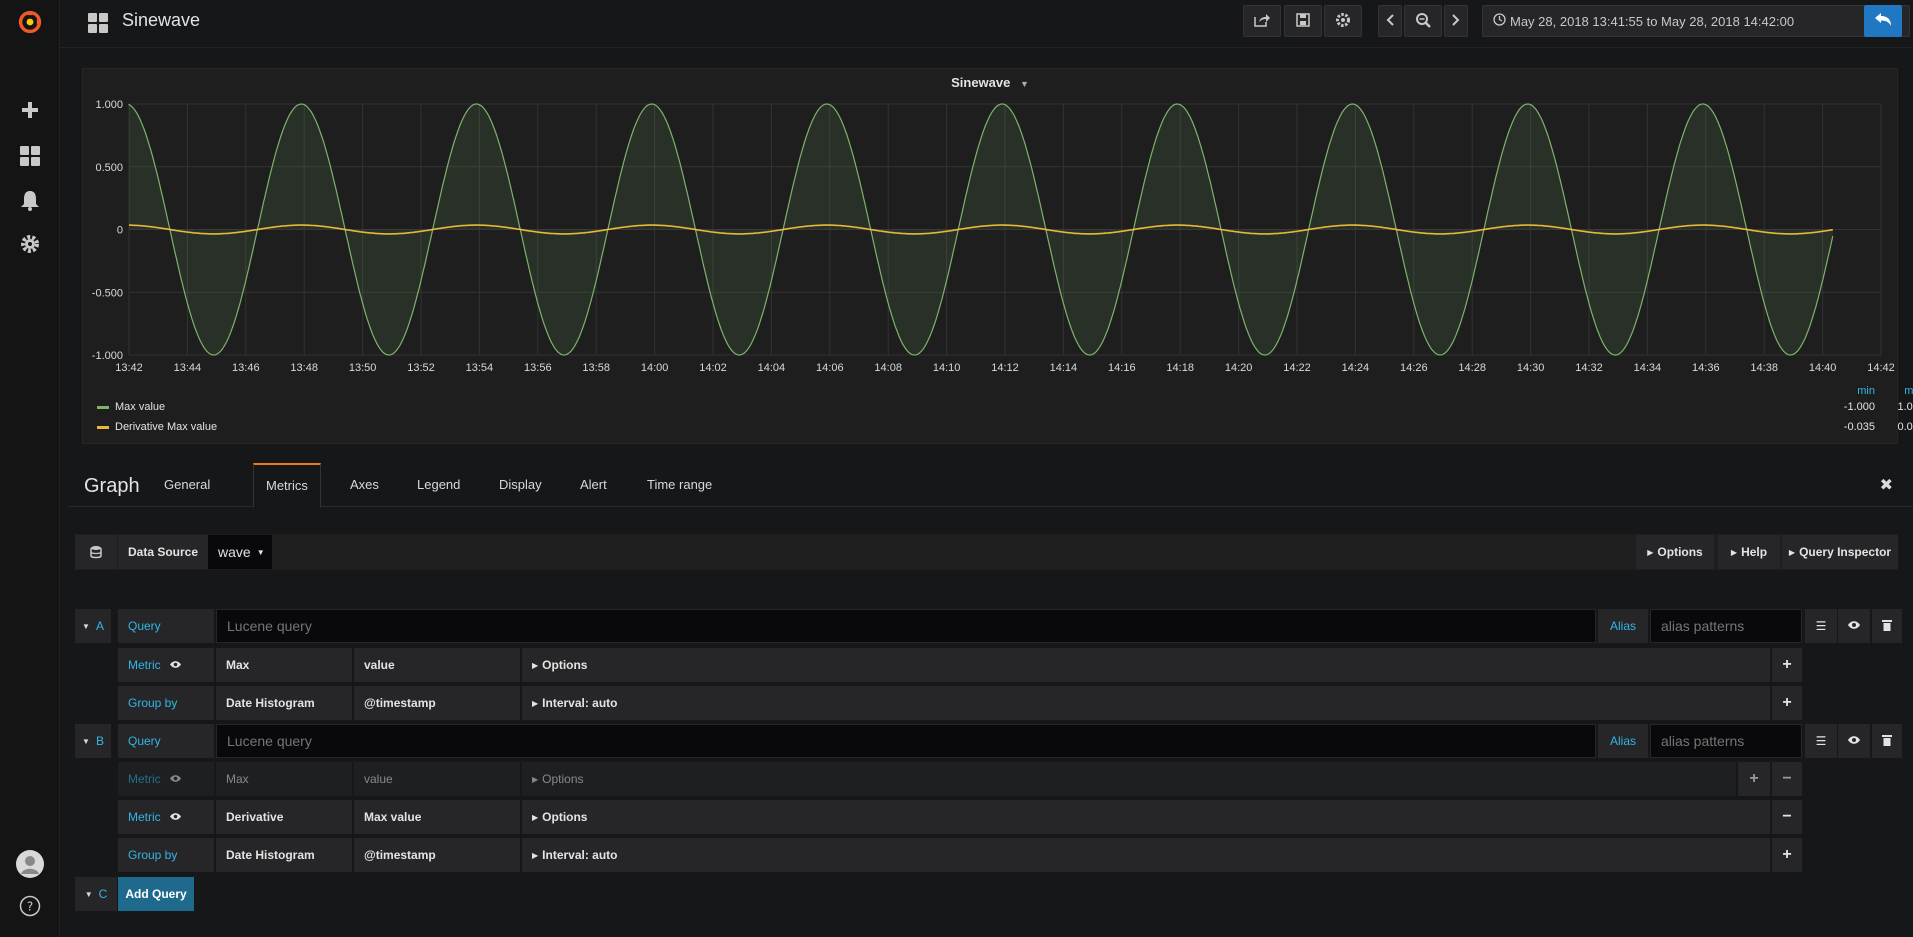  Describe the element at coordinates (1749, 552) in the screenshot. I see `help-button: ▶ Help` at that location.